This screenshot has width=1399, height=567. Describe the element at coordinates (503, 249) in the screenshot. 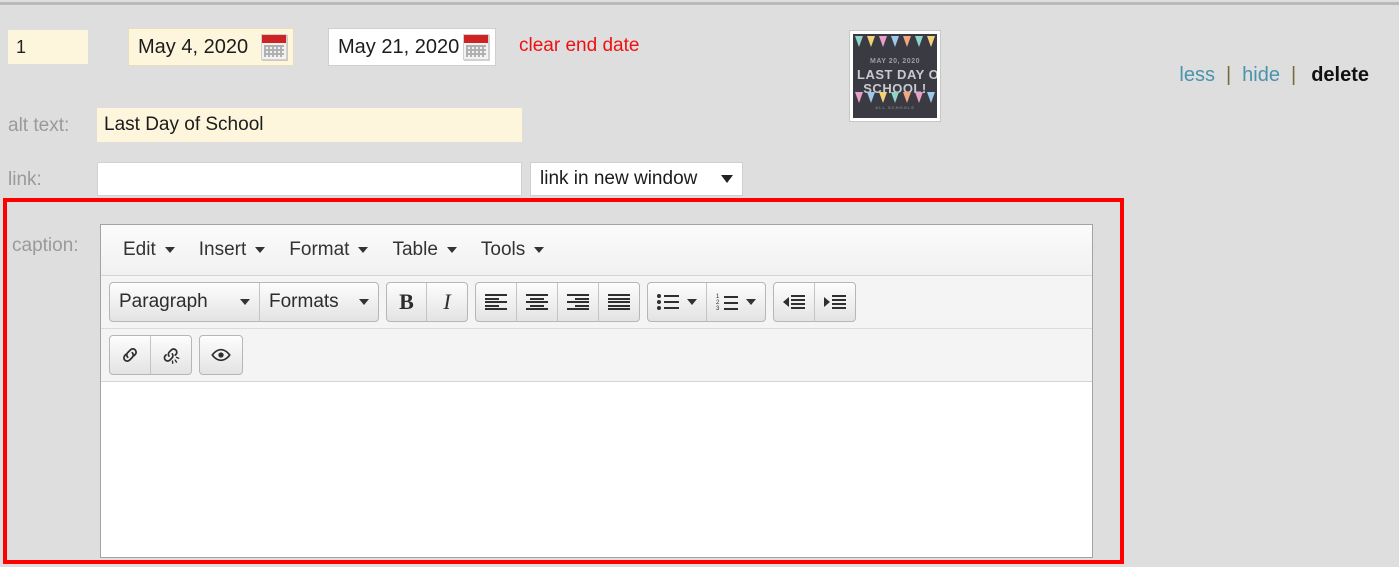

I see `menu-tools-label: Tools` at that location.